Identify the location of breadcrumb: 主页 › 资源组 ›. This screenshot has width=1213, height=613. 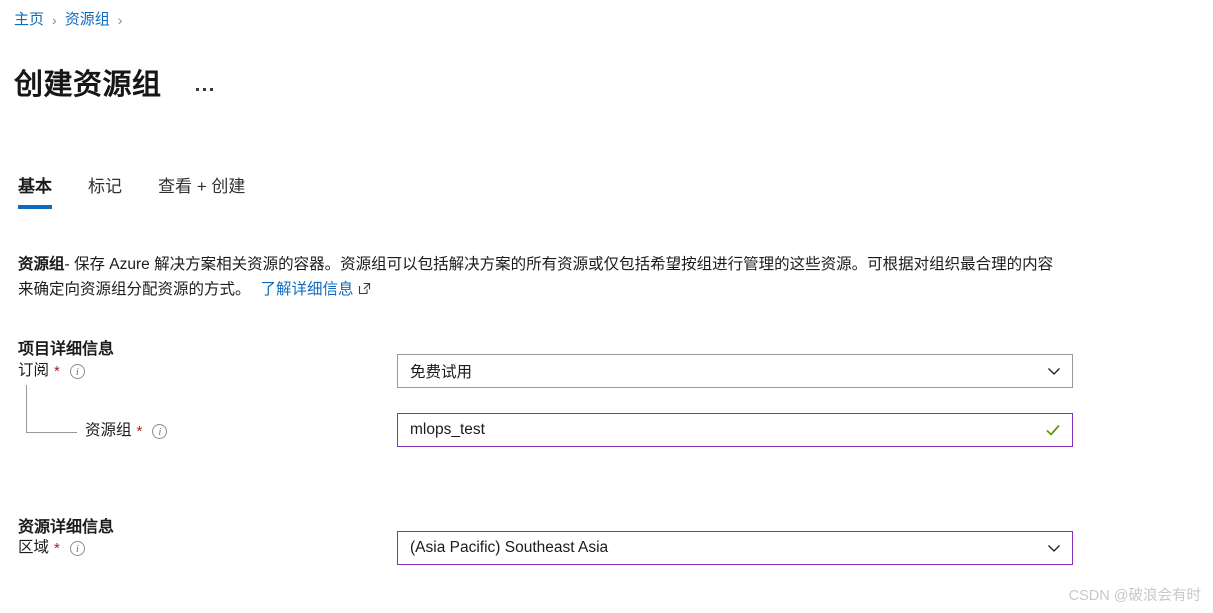
(72, 20).